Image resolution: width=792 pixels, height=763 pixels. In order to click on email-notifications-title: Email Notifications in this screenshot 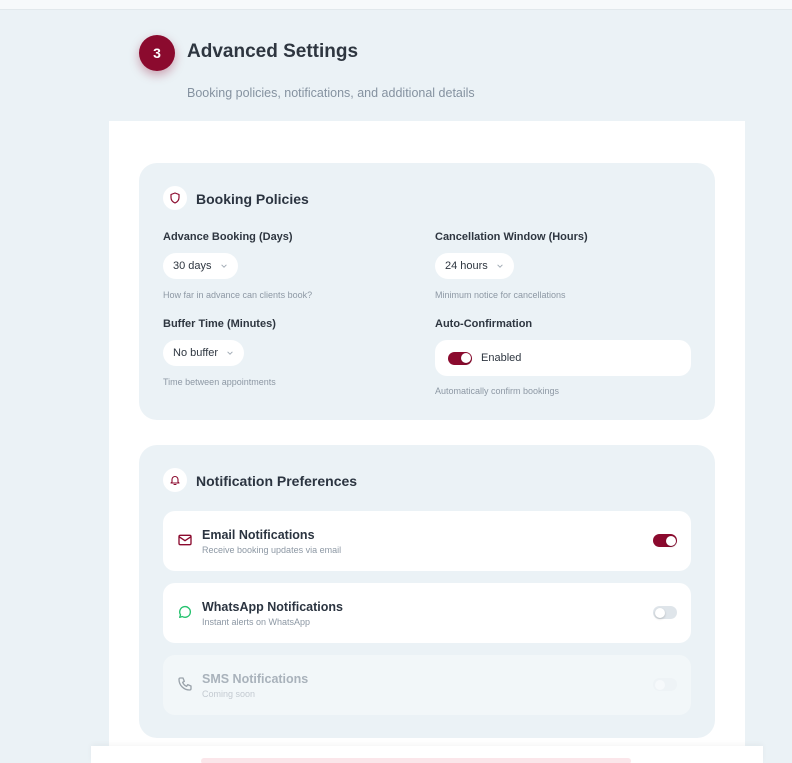, I will do `click(258, 535)`.